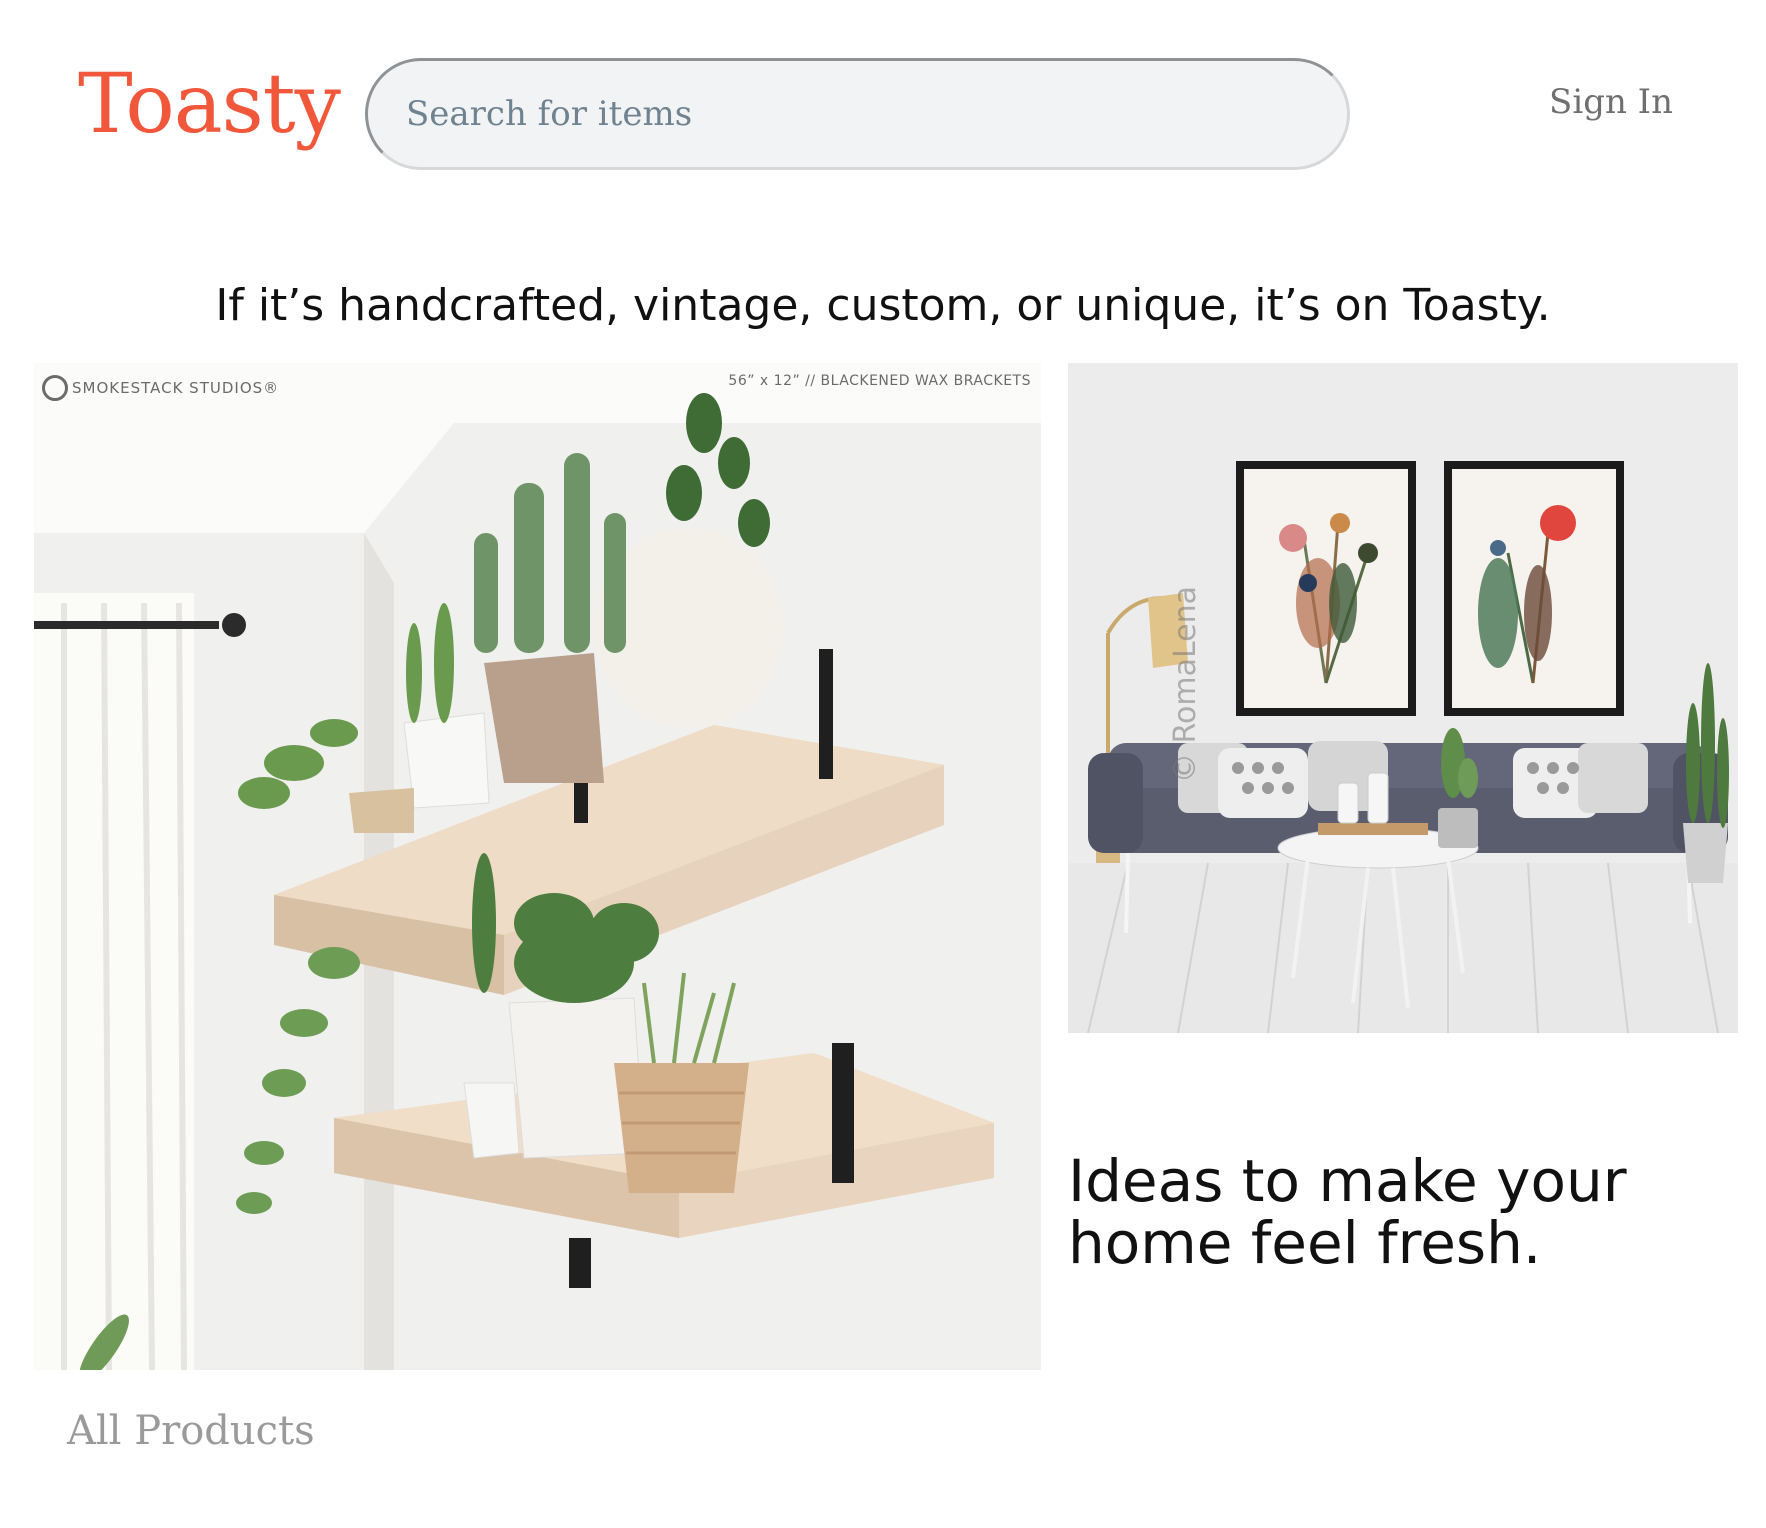 This screenshot has width=1766, height=1528. Describe the element at coordinates (55, 388) in the screenshot. I see `brand-mark-icon` at that location.